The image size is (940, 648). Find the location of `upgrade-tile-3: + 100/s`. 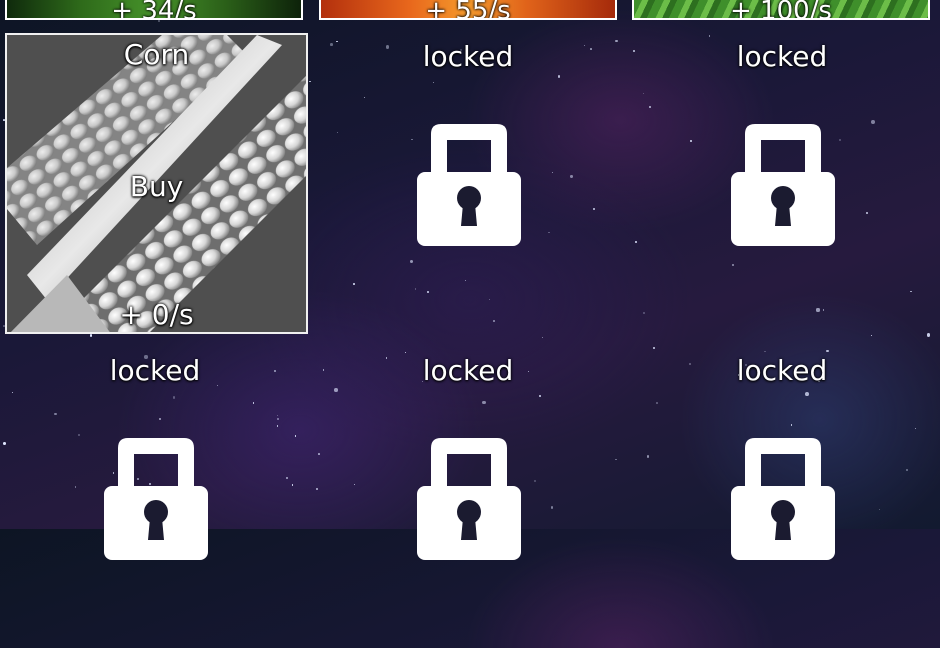

upgrade-tile-3: + 100/s is located at coordinates (781, 10).